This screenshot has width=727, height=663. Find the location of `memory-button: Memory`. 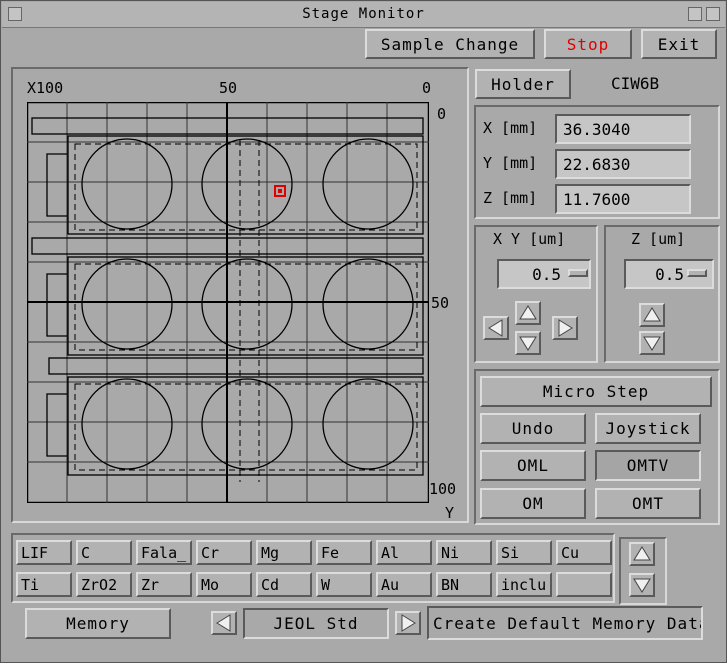

memory-button: Memory is located at coordinates (98, 623).